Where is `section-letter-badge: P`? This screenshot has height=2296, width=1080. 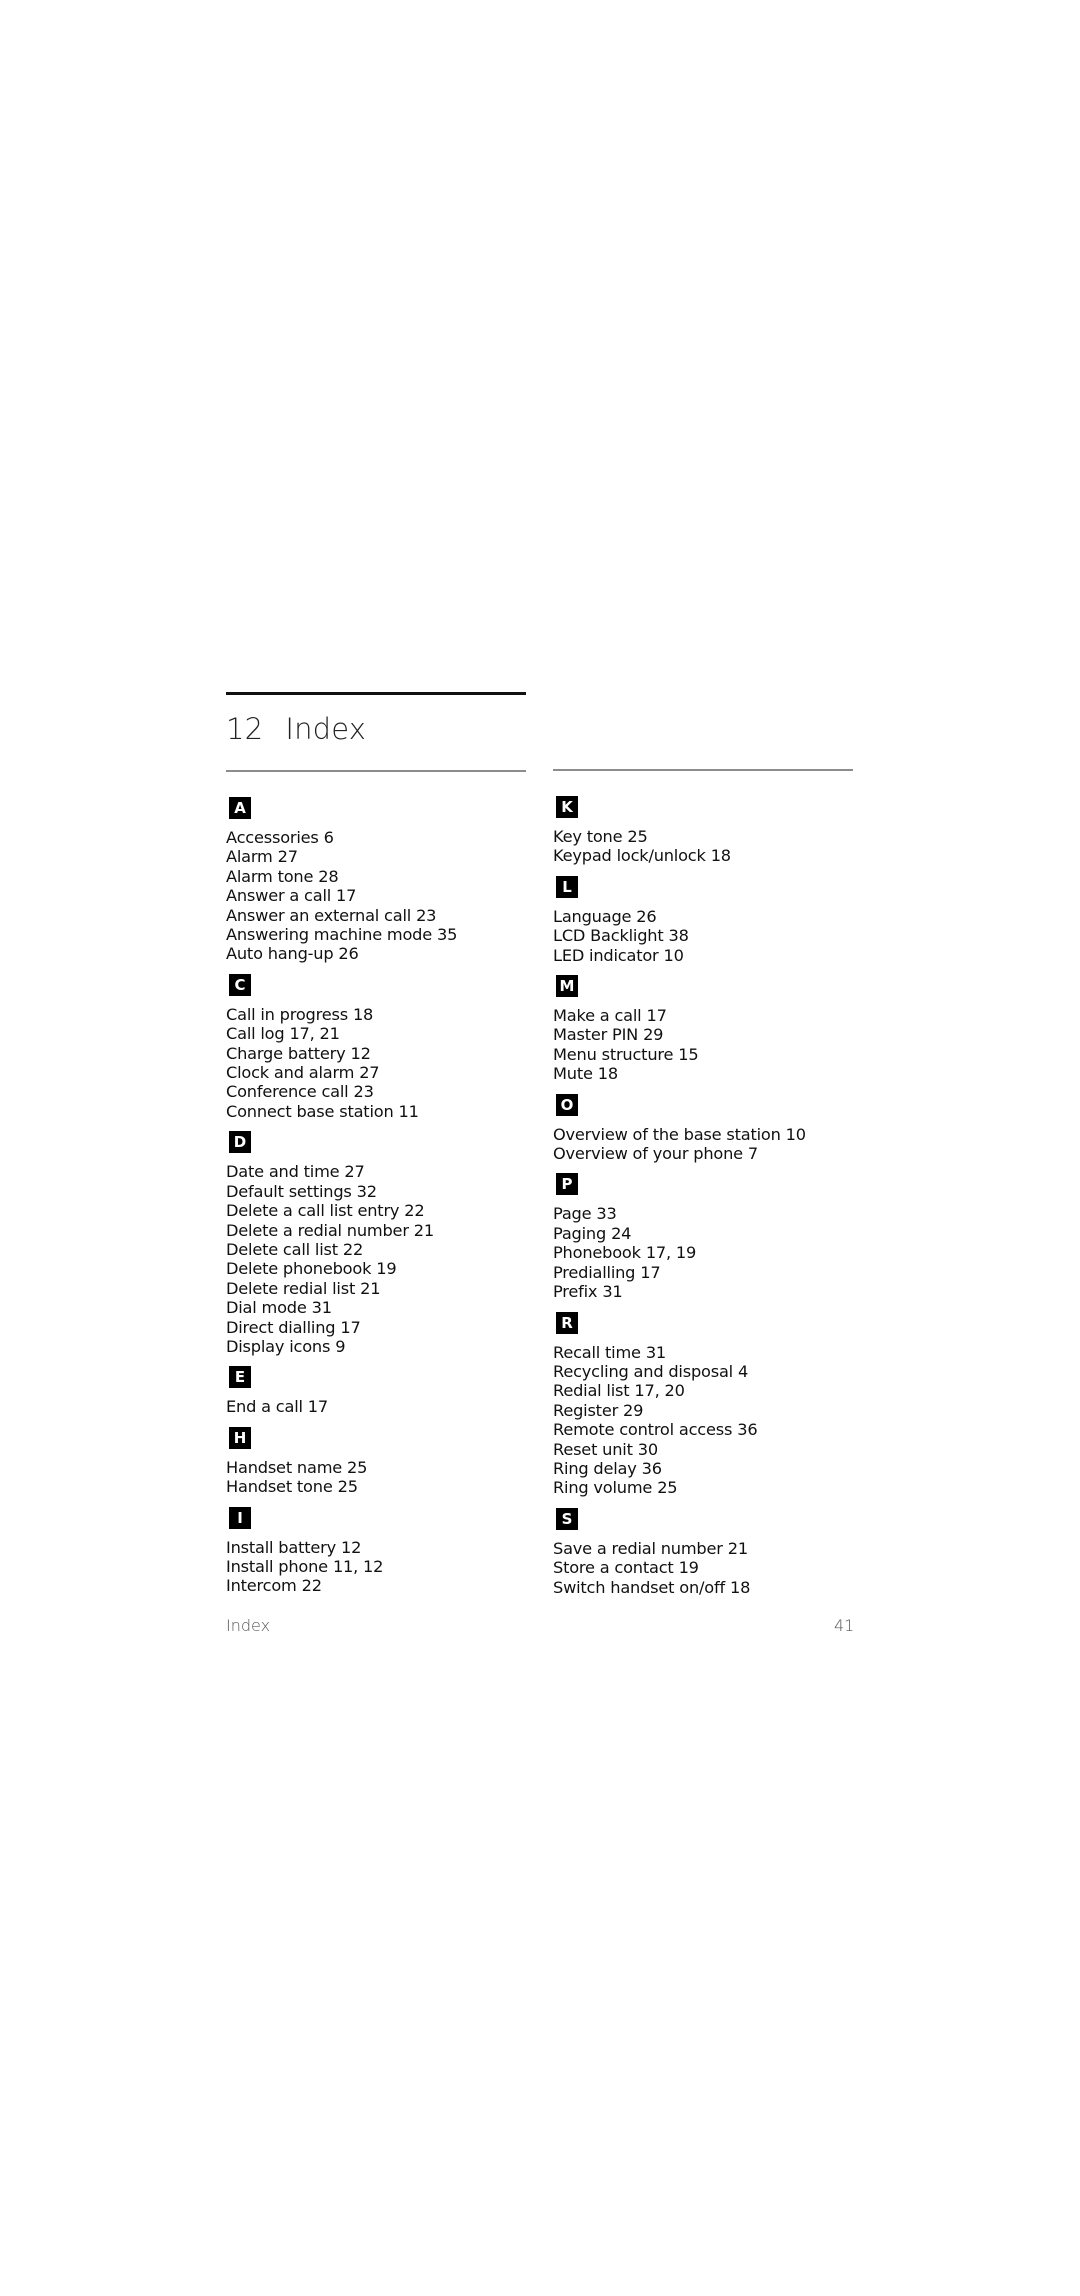 section-letter-badge: P is located at coordinates (567, 1184).